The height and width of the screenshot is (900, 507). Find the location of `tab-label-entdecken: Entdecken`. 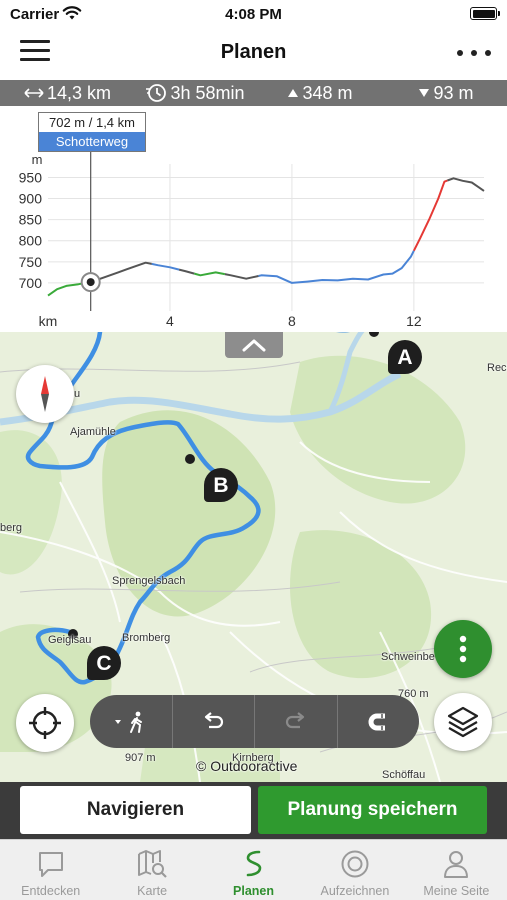

tab-label-entdecken: Entdecken is located at coordinates (51, 891).